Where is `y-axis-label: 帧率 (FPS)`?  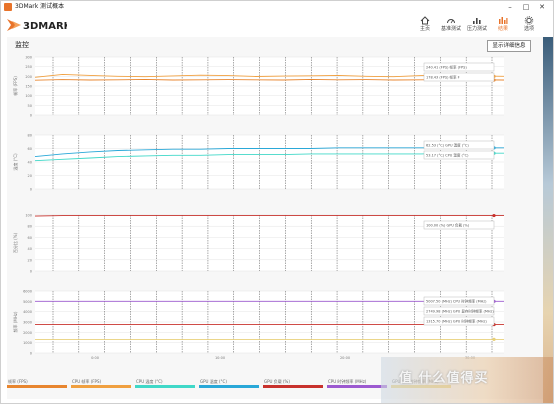 y-axis-label: 帧率 (FPS) is located at coordinates (15, 86).